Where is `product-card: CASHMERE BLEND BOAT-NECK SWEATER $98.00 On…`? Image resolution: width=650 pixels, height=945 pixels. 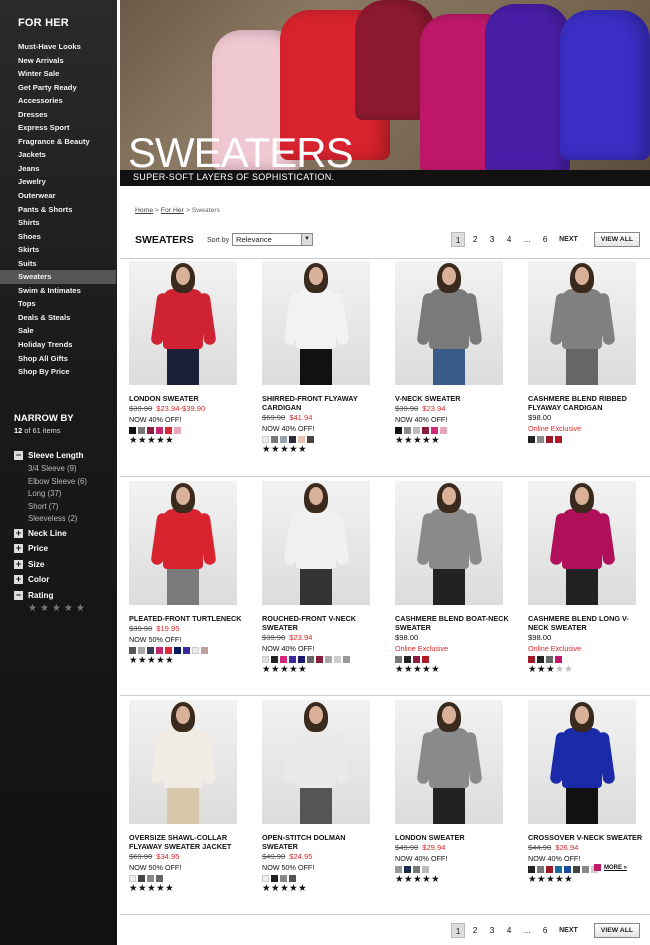 product-card: CASHMERE BLEND BOAT-NECK SWEATER $98.00 On… is located at coordinates (448, 585).